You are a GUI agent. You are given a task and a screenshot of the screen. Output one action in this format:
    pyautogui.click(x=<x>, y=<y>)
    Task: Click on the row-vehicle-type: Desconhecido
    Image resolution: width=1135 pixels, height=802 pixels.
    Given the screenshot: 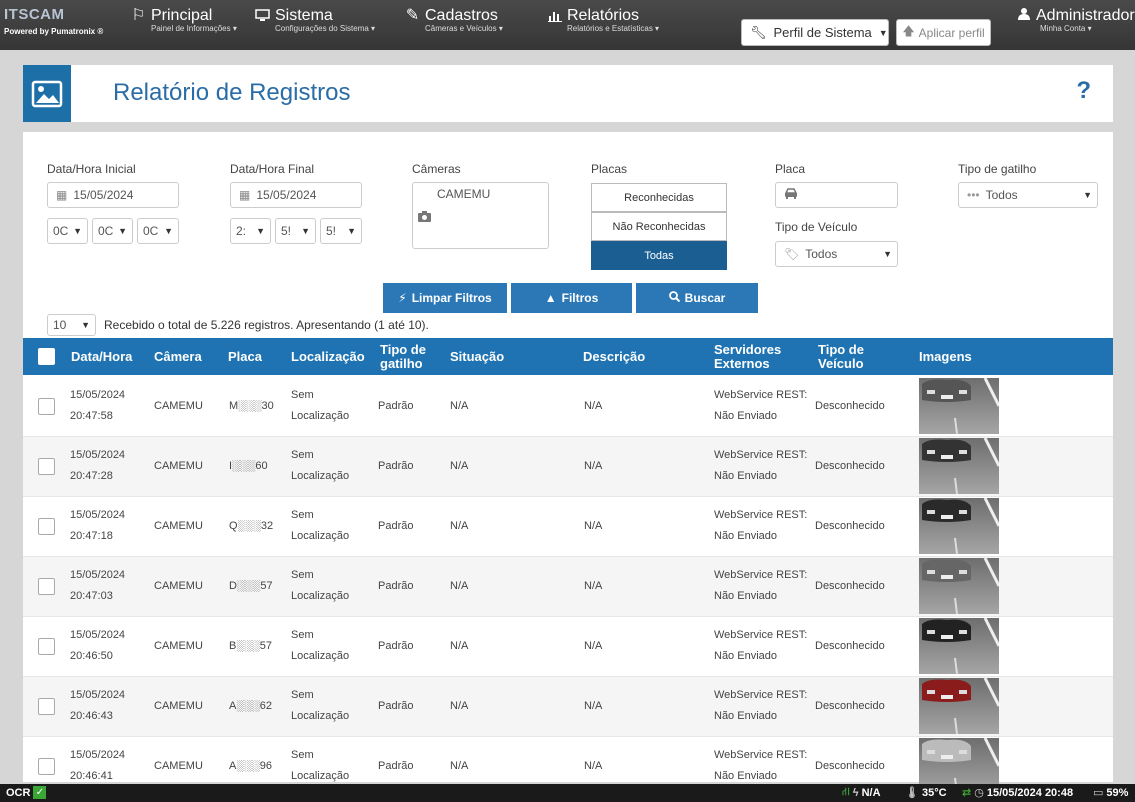 What is the action you would take?
    pyautogui.click(x=850, y=646)
    